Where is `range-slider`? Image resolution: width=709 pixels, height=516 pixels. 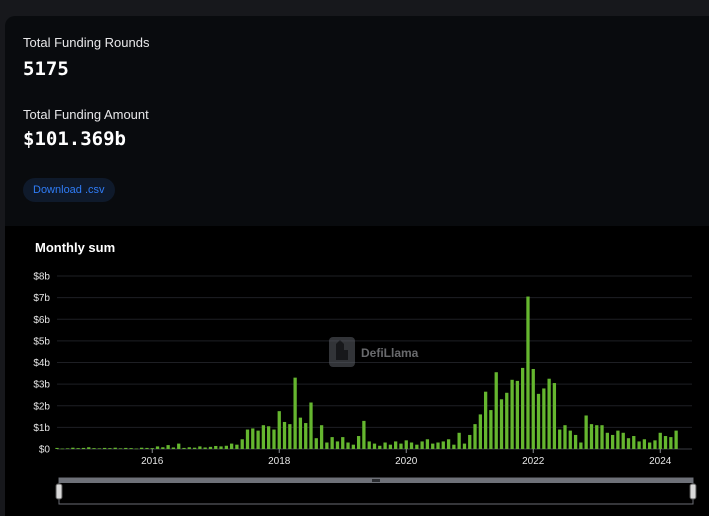
range-slider is located at coordinates (376, 491).